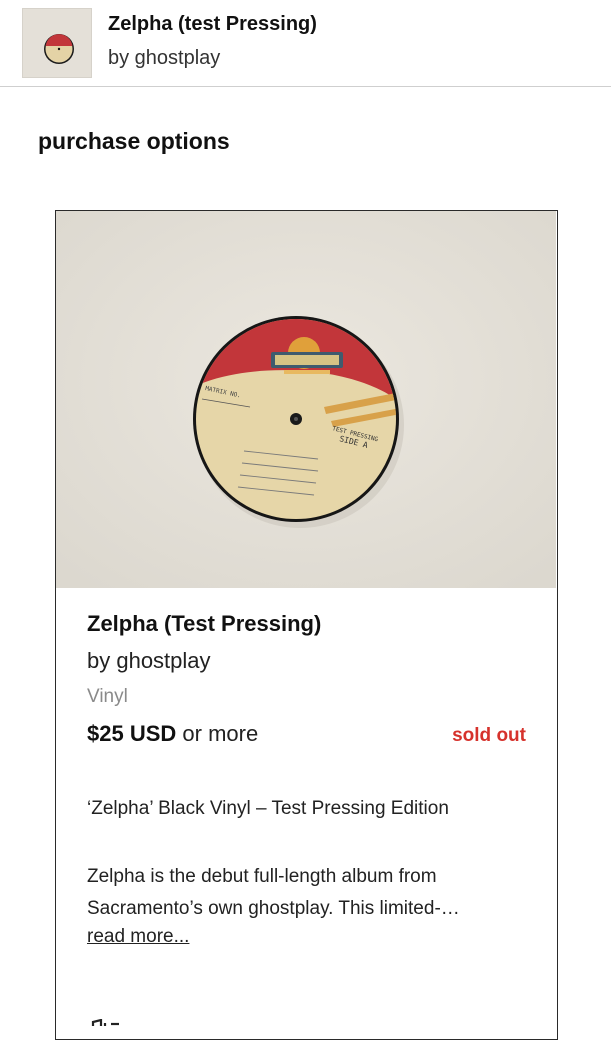  I want to click on item-artist: by ghostplay, so click(149, 660).